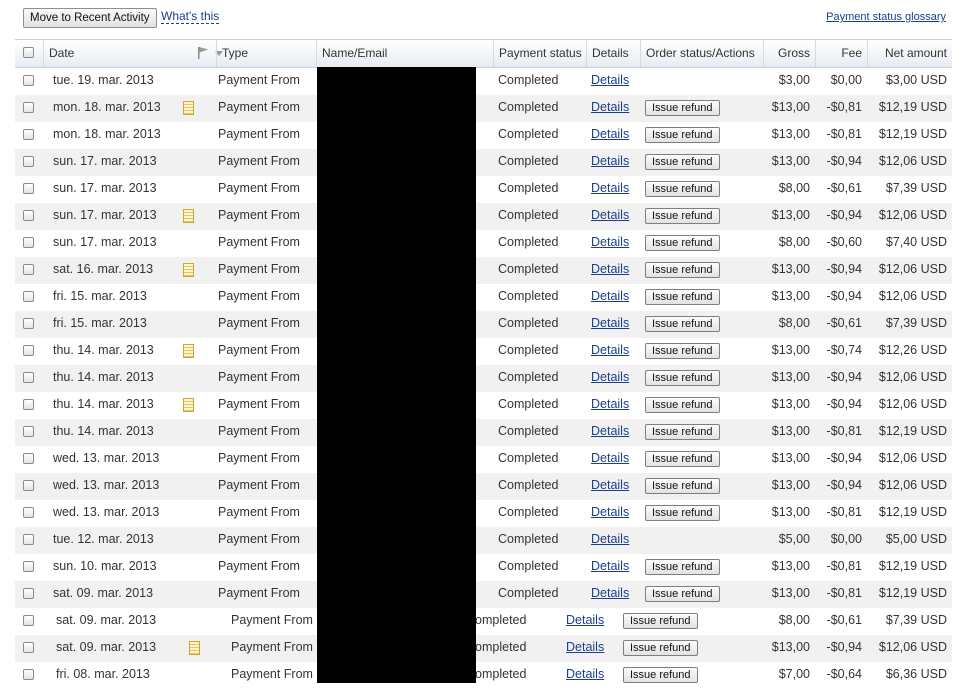  What do you see at coordinates (103, 539) in the screenshot?
I see `row-date: tue. 12. mar. 2013` at bounding box center [103, 539].